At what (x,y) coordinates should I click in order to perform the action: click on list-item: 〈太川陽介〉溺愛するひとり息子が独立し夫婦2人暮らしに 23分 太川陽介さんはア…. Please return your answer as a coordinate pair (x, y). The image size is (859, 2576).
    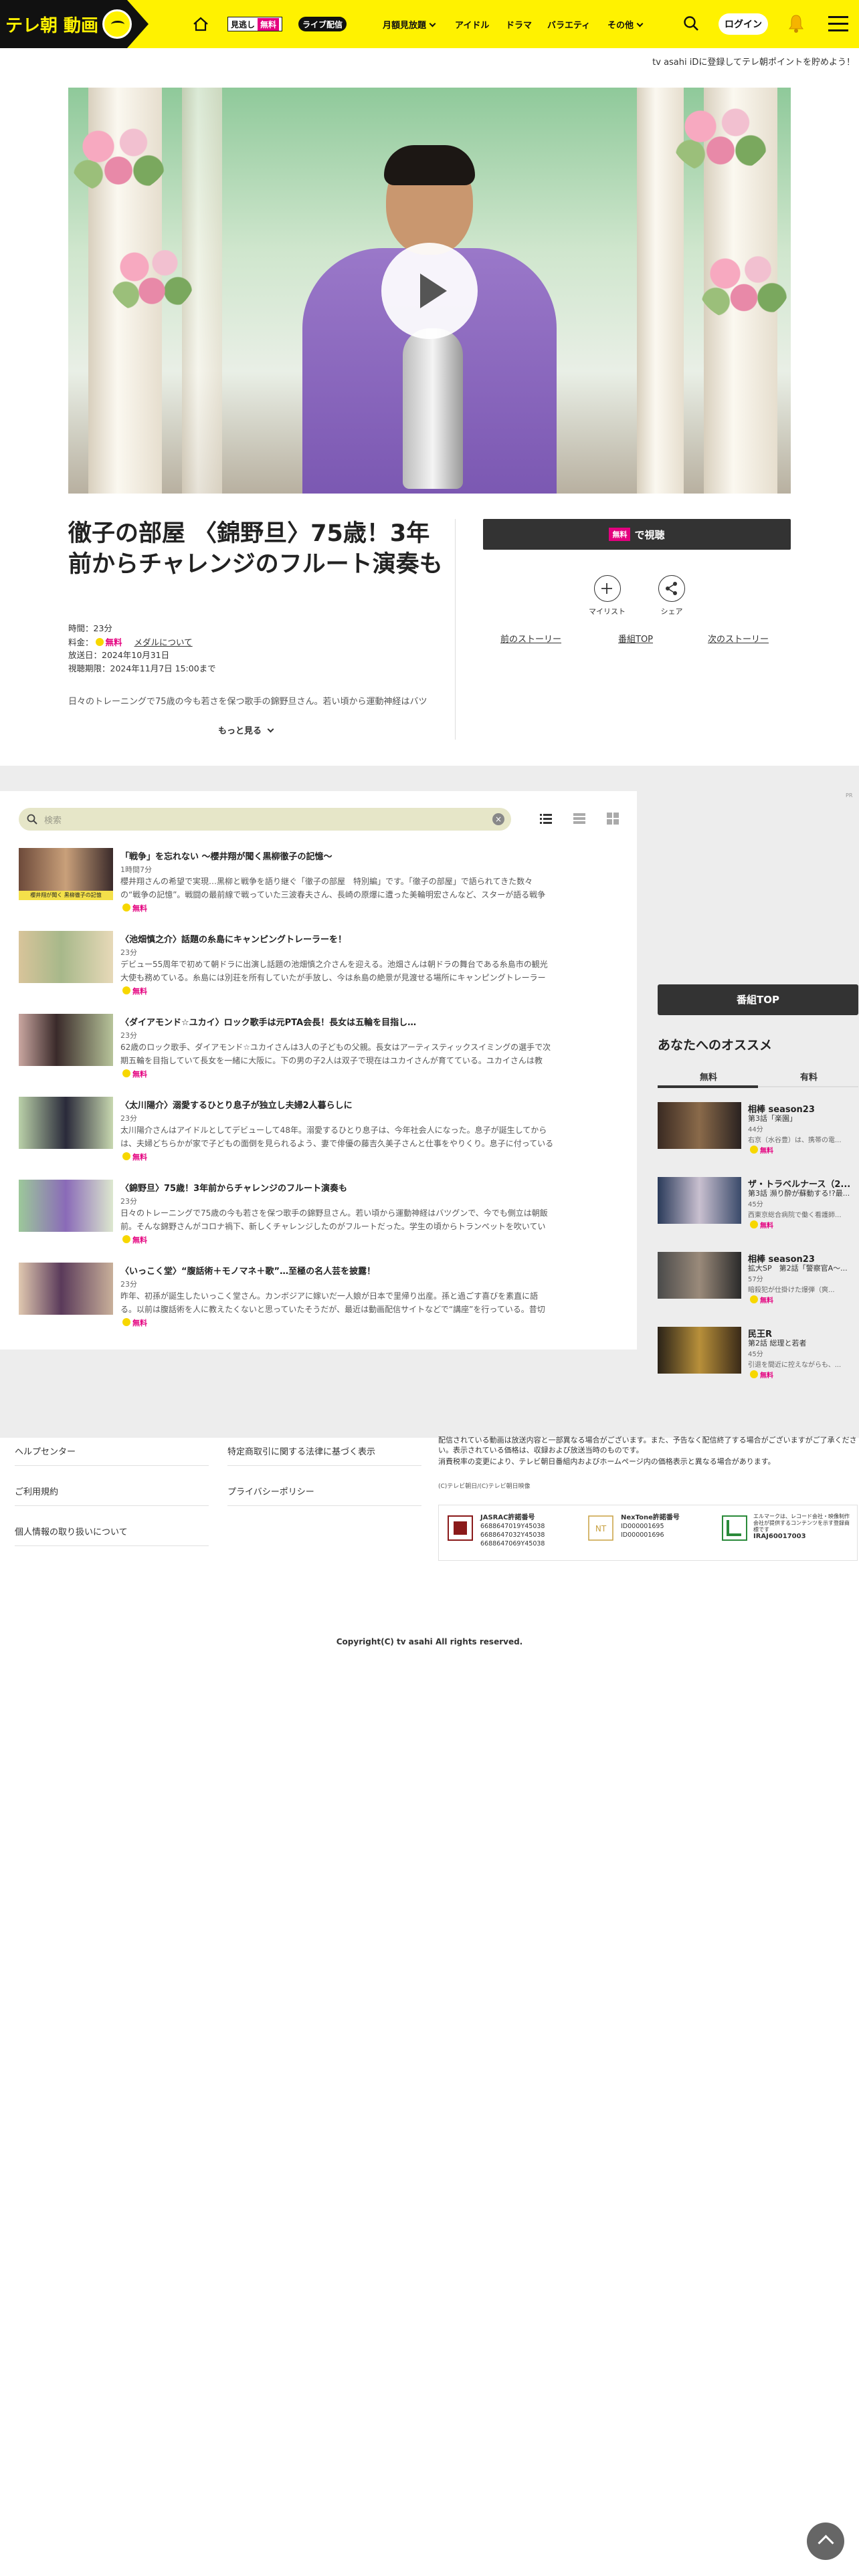
    Looking at the image, I should click on (300, 1130).